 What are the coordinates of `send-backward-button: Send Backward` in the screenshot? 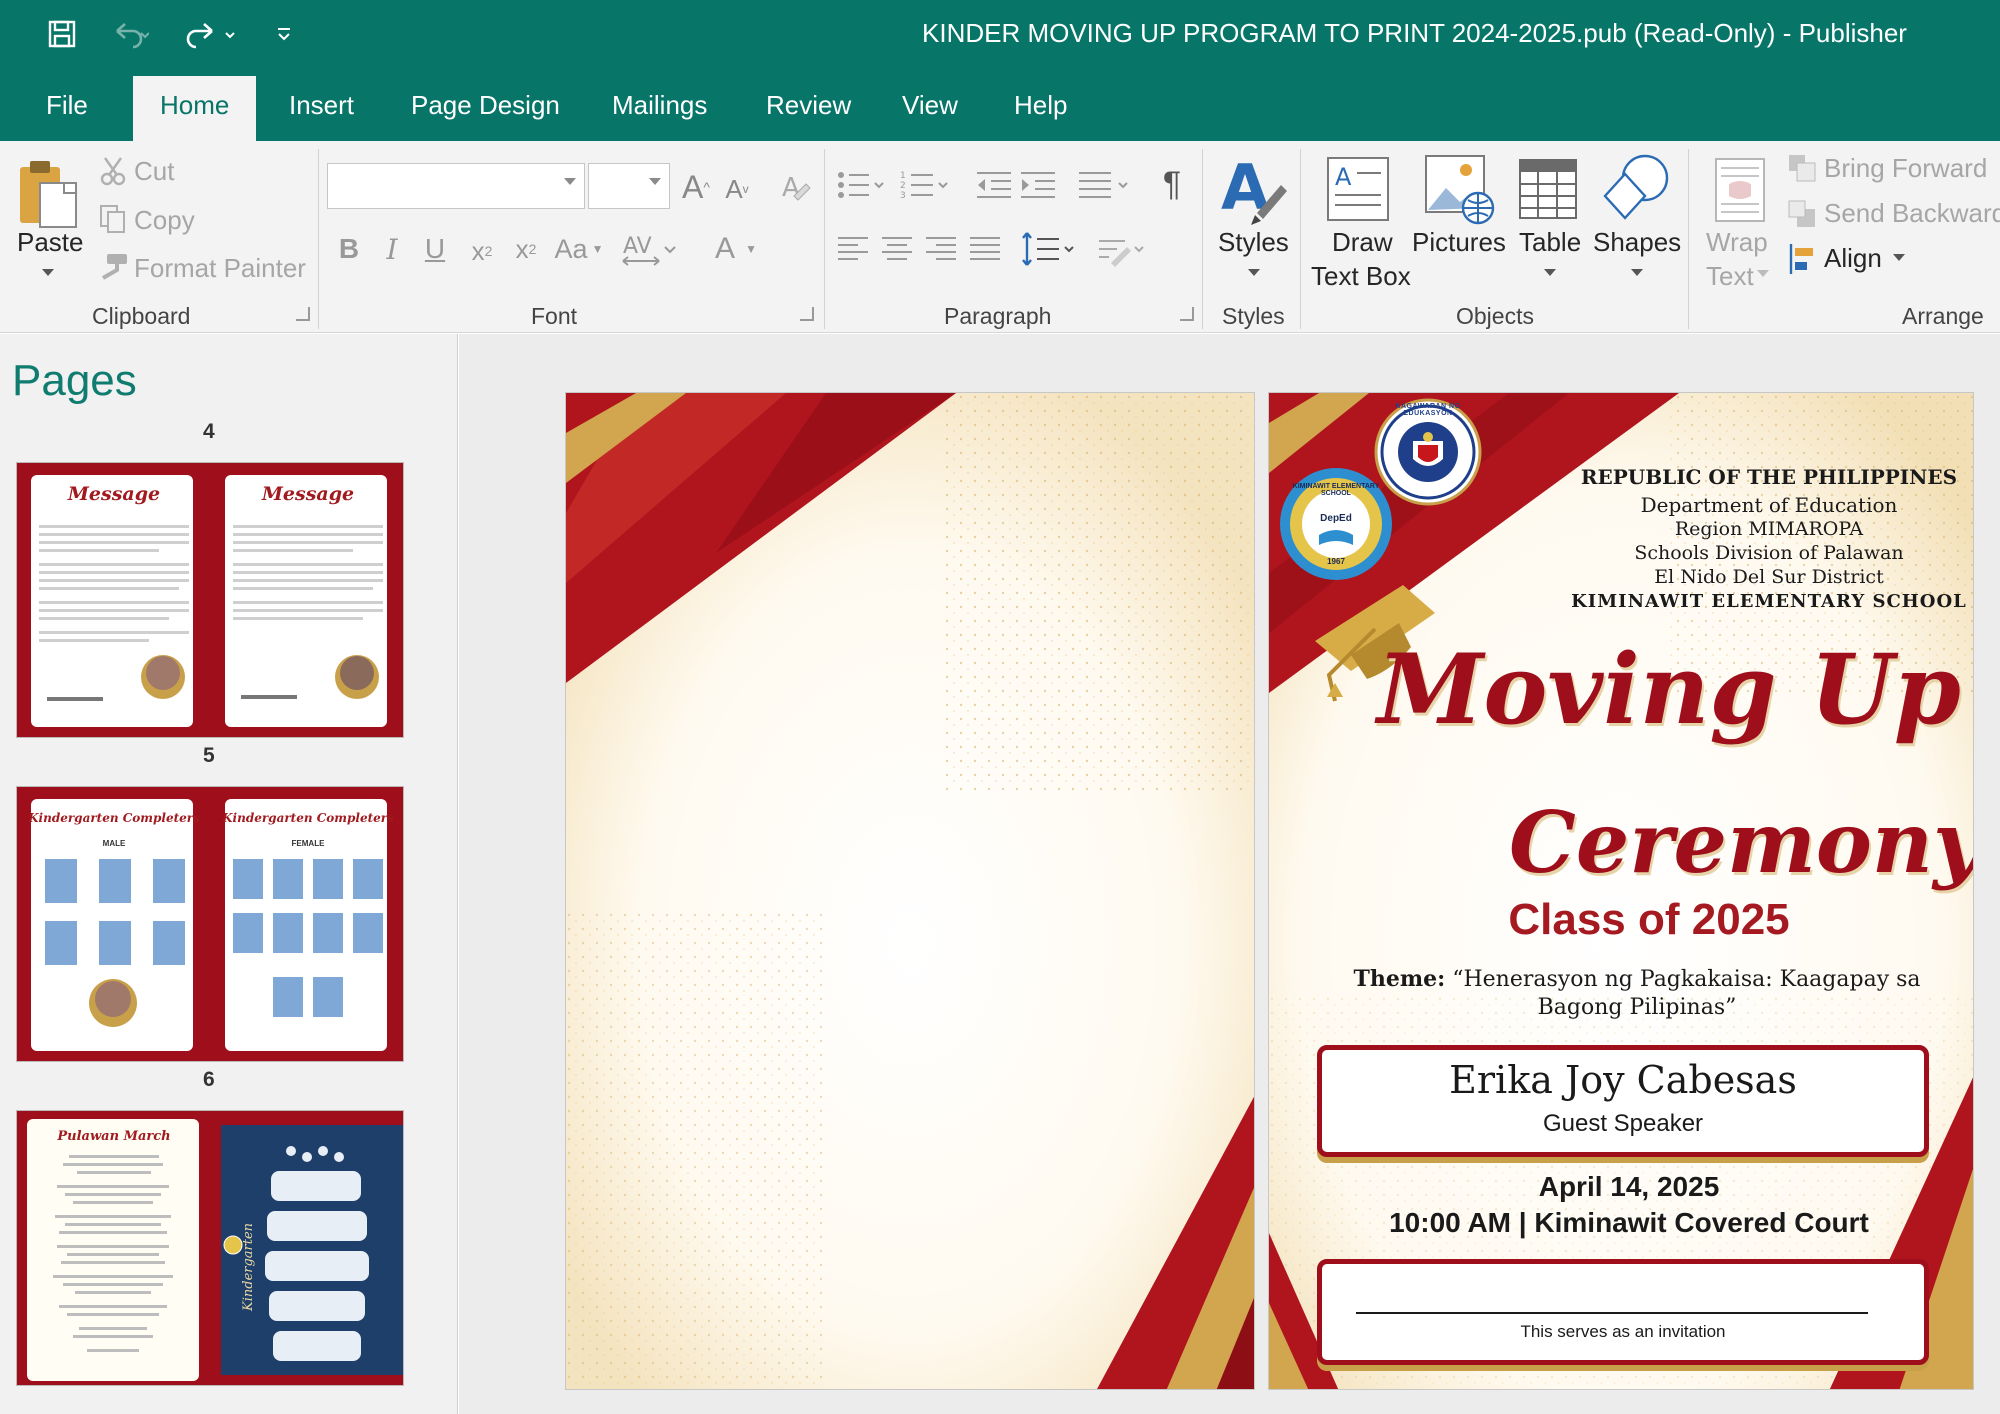 It's located at (1912, 213).